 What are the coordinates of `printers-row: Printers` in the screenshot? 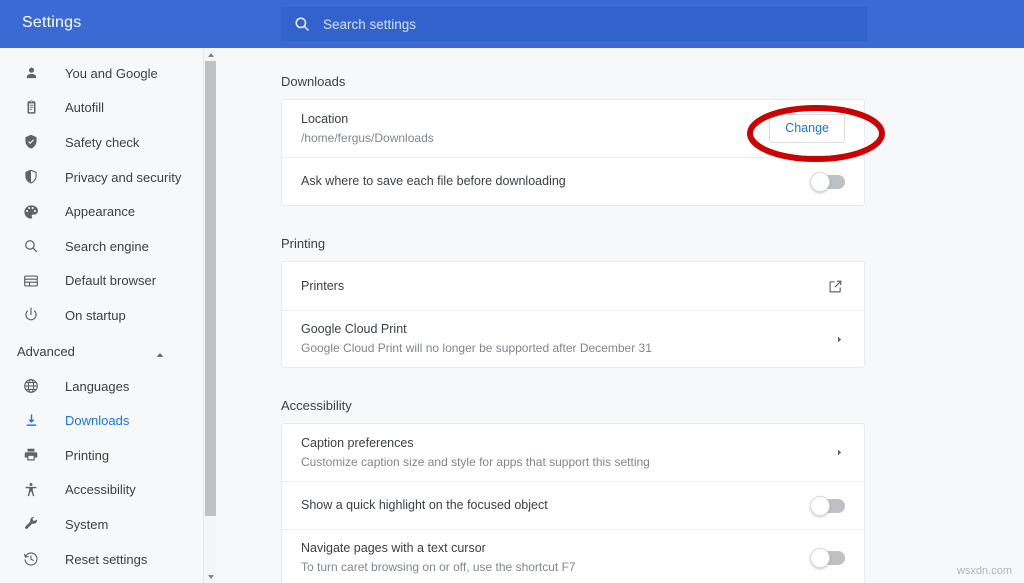 It's located at (573, 286).